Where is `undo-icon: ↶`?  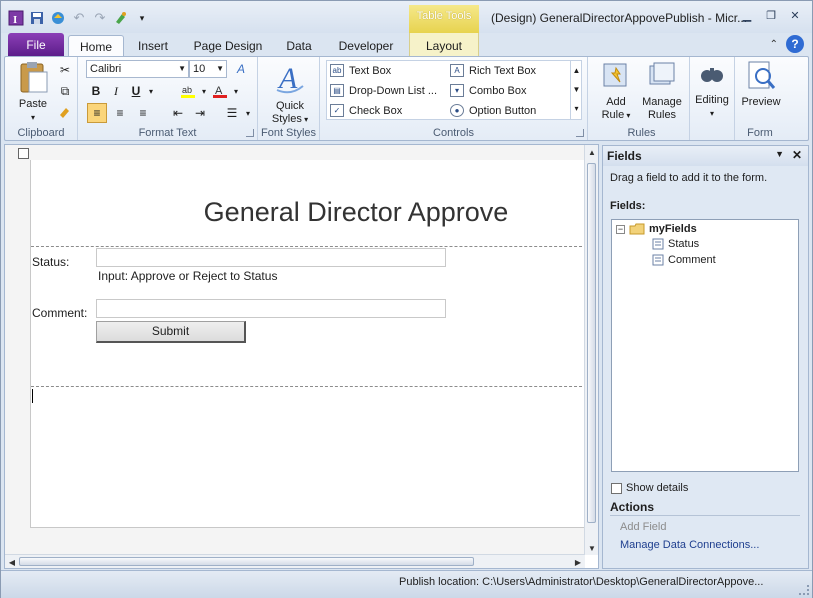 undo-icon: ↶ is located at coordinates (79, 18).